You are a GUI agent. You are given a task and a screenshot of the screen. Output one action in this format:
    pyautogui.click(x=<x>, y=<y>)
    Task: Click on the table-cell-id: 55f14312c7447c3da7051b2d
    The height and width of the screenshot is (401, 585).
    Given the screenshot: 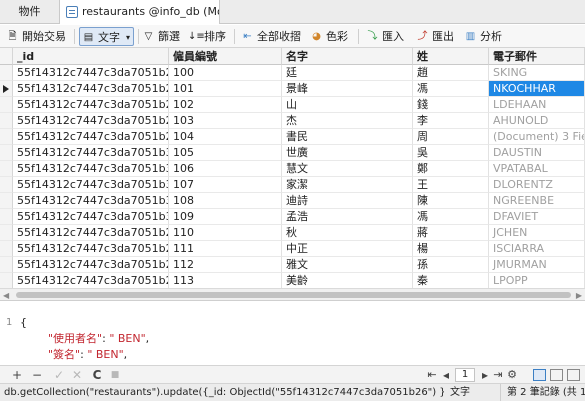 What is the action you would take?
    pyautogui.click(x=91, y=265)
    